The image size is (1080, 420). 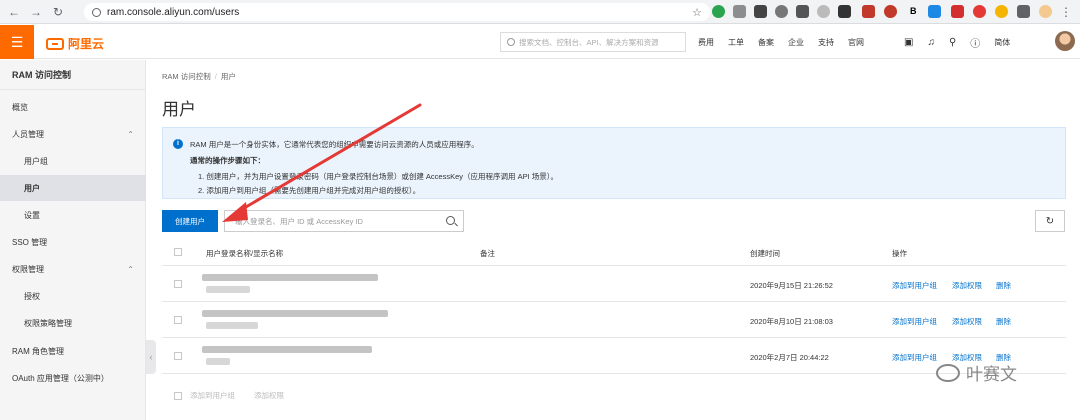 I want to click on annotation-arrow, so click(x=322, y=162).